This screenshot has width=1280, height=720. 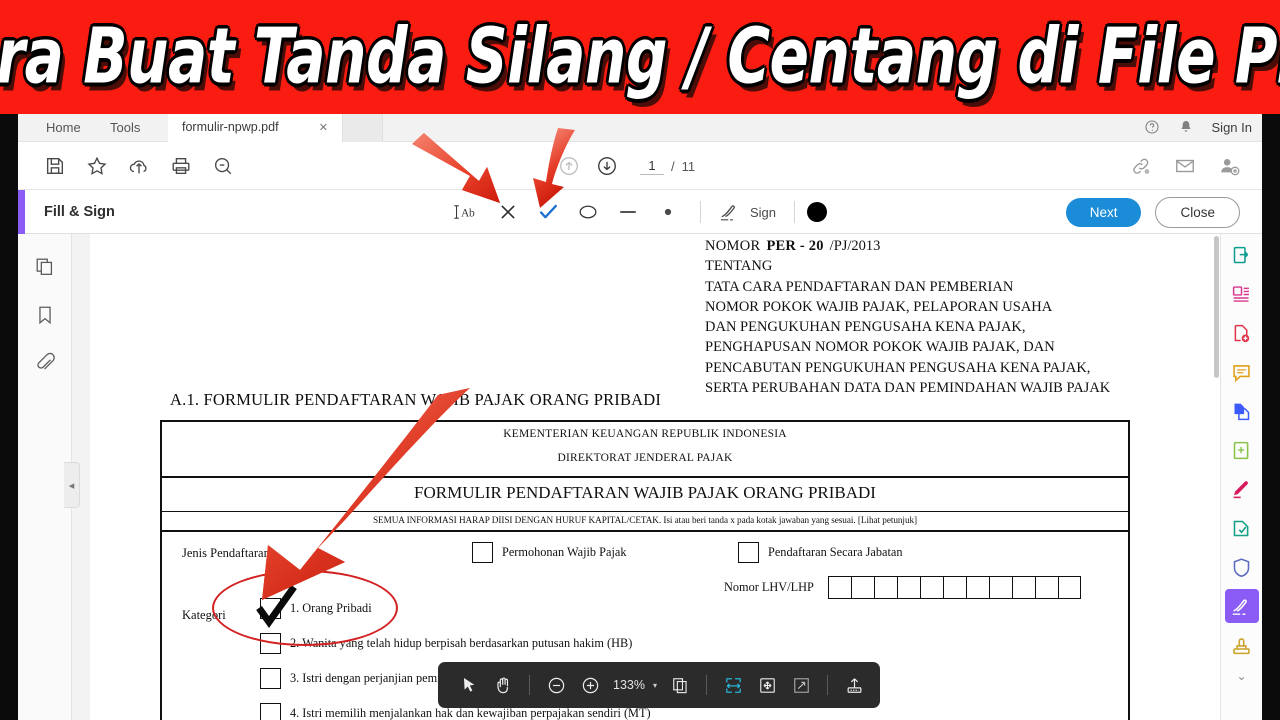 I want to click on right-rail-item-protect, so click(x=1242, y=528).